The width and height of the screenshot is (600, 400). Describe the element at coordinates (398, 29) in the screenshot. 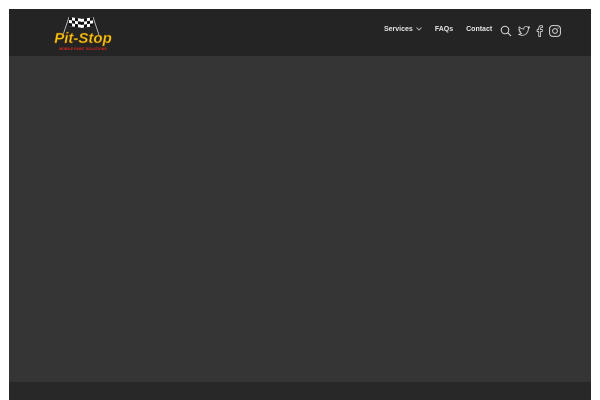

I see `nav-label: Services` at that location.